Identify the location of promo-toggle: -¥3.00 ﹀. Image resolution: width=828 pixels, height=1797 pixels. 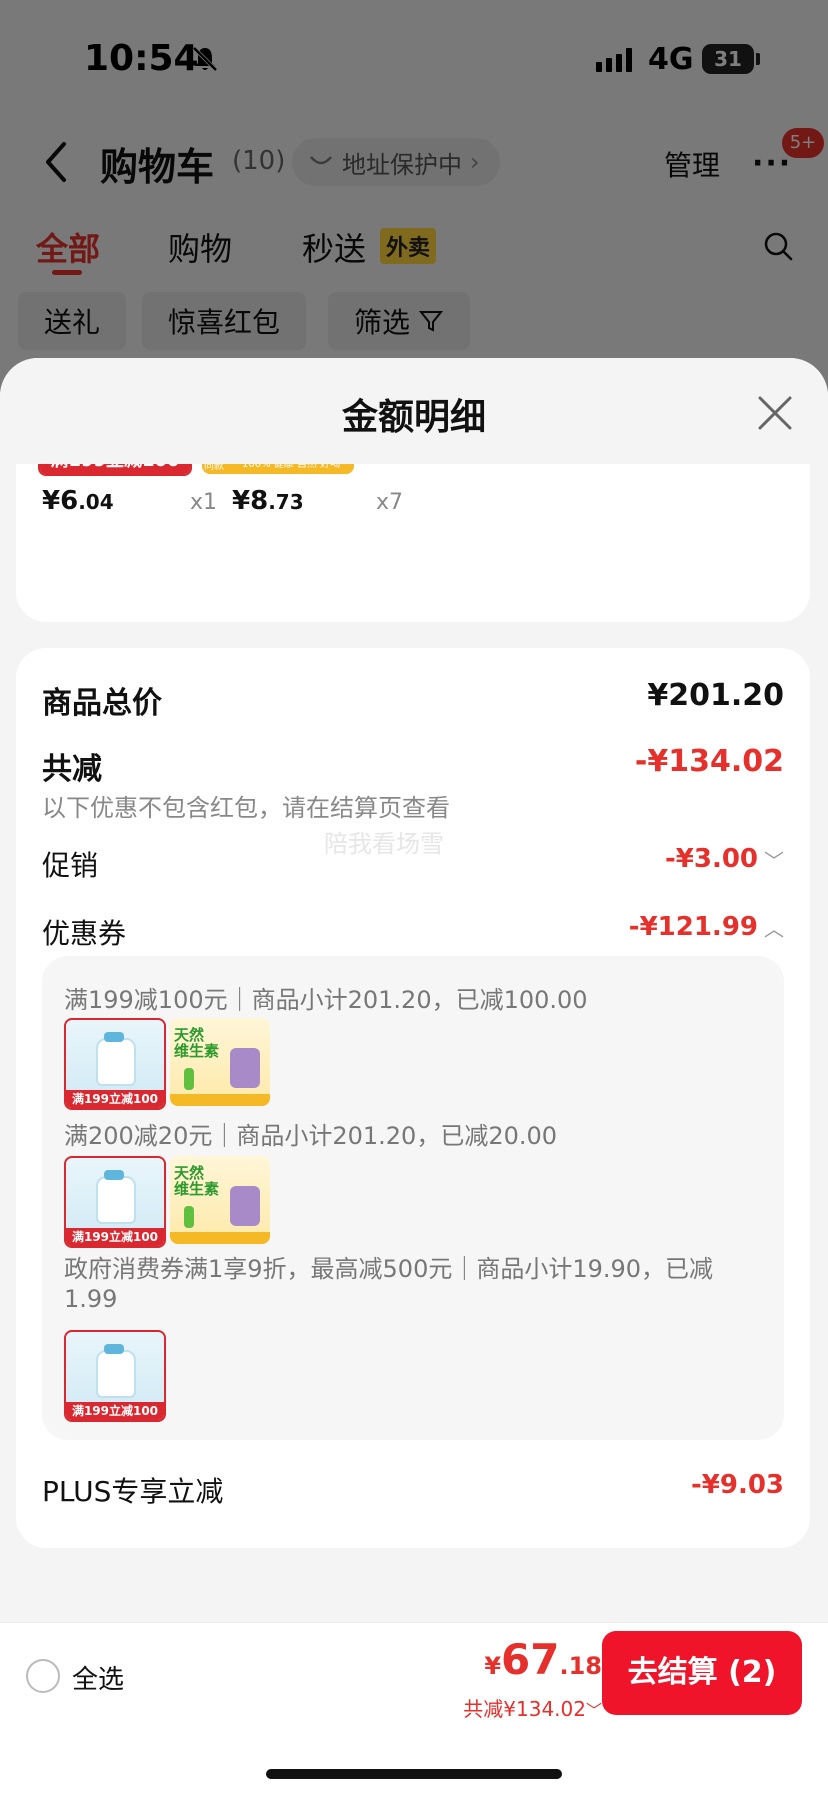
(724, 859).